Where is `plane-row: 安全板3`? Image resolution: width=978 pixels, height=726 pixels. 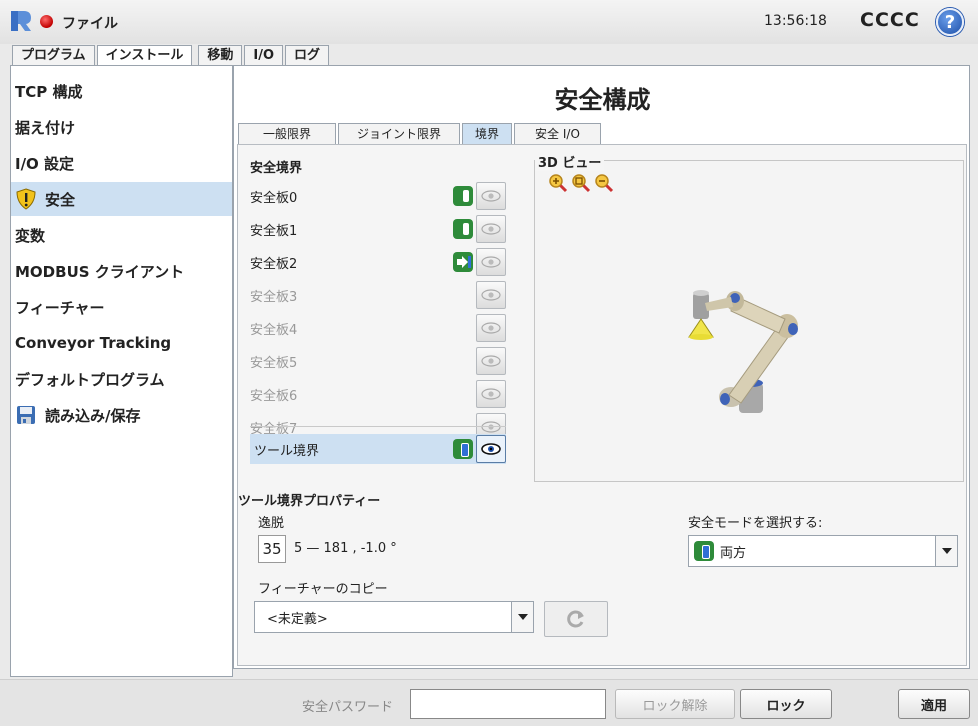 plane-row: 安全板3 is located at coordinates (378, 295).